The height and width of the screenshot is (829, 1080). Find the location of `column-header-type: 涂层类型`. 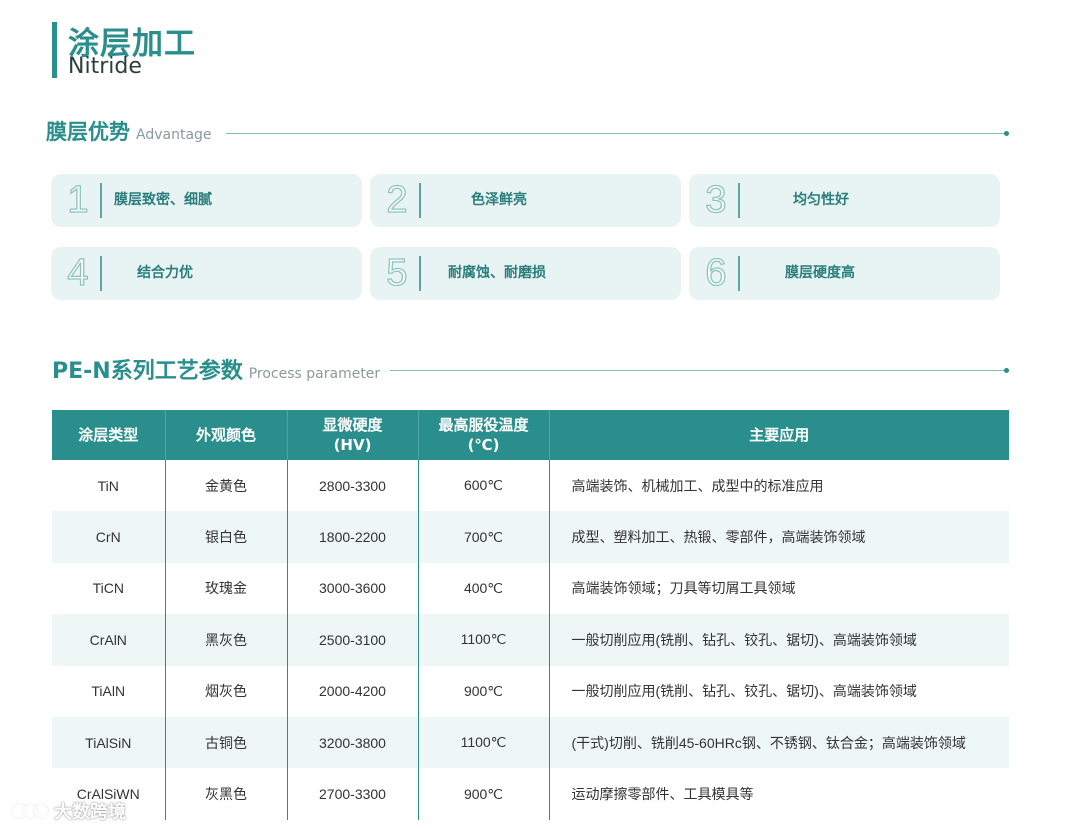

column-header-type: 涂层类型 is located at coordinates (108, 435).